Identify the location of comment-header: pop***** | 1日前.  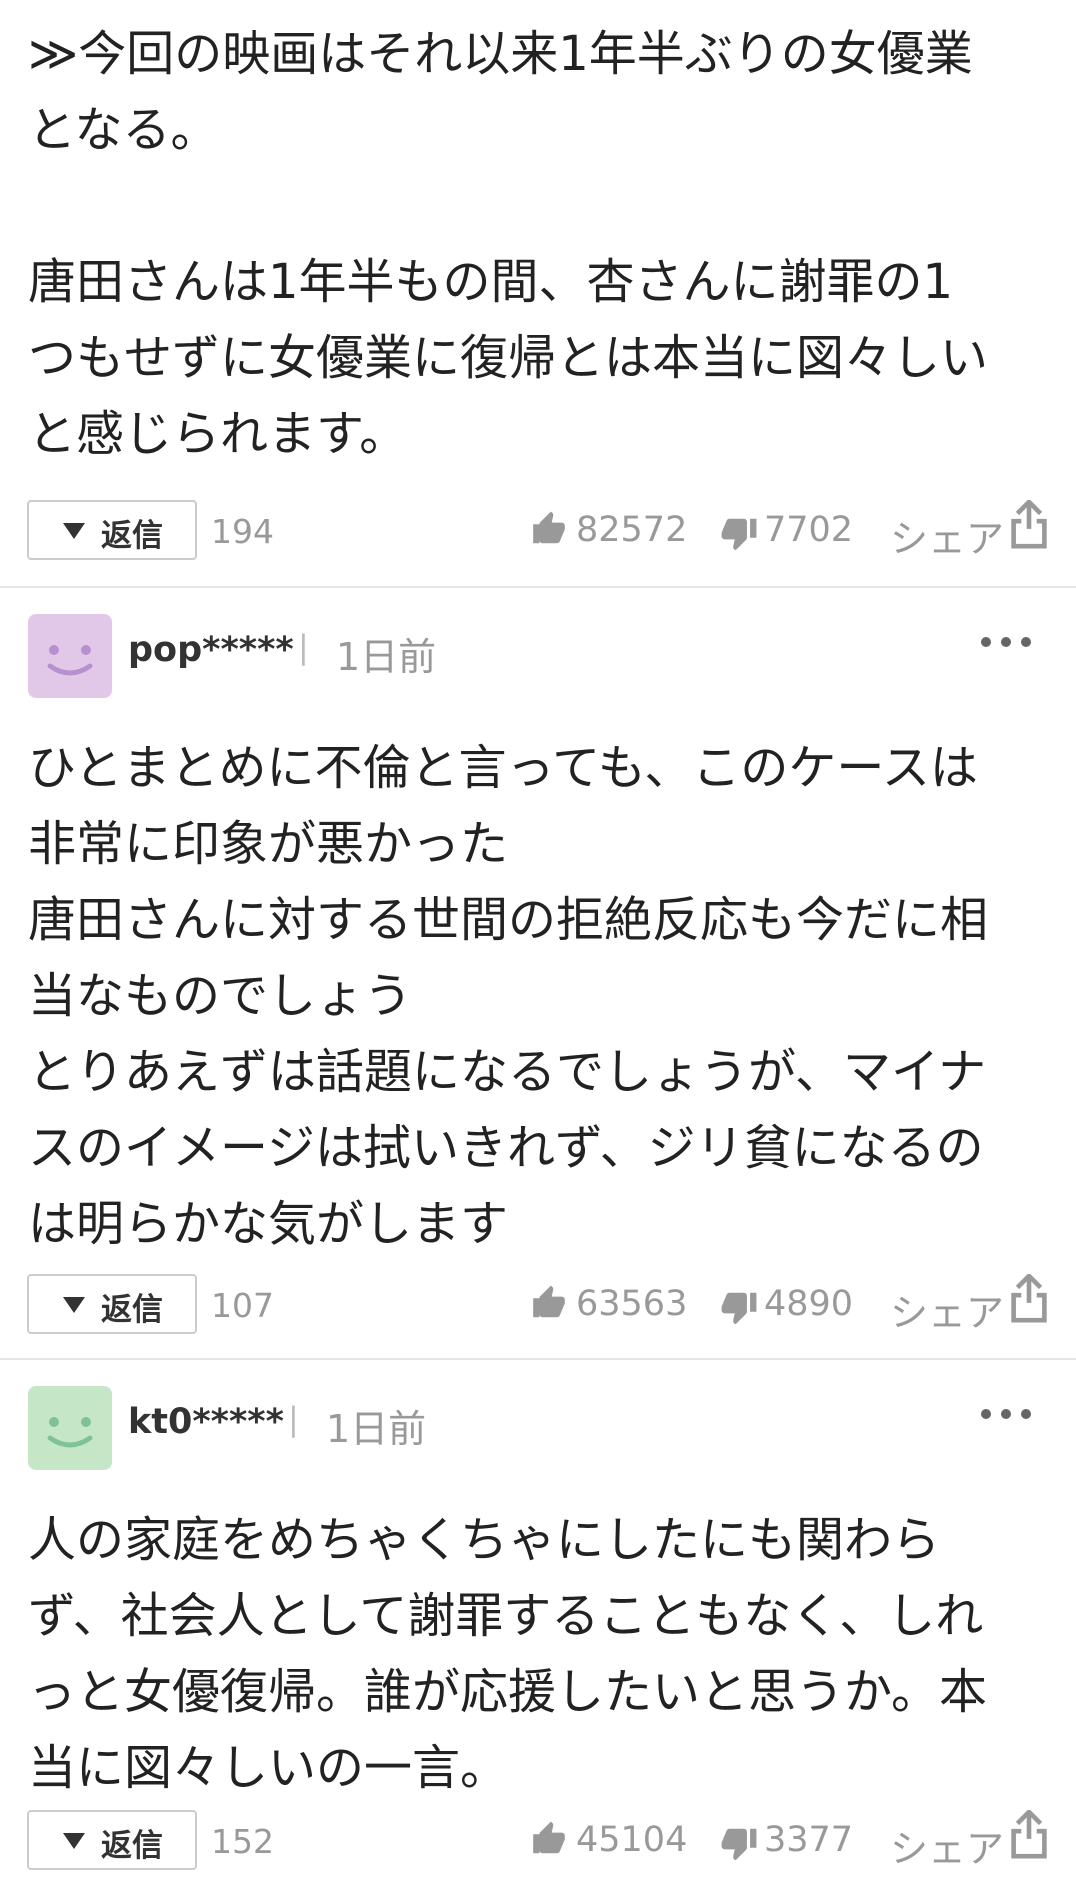
(552, 656).